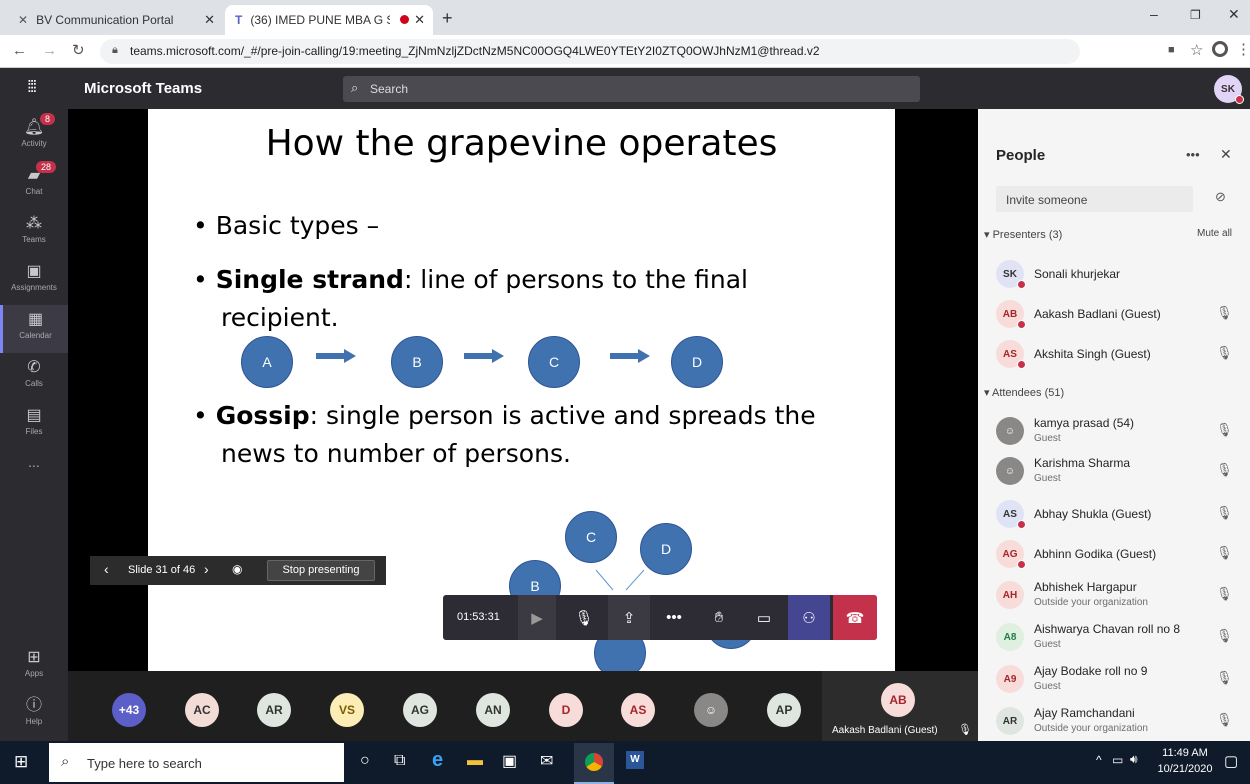  Describe the element at coordinates (631, 89) in the screenshot. I see `search-input: ⌕ Search` at that location.